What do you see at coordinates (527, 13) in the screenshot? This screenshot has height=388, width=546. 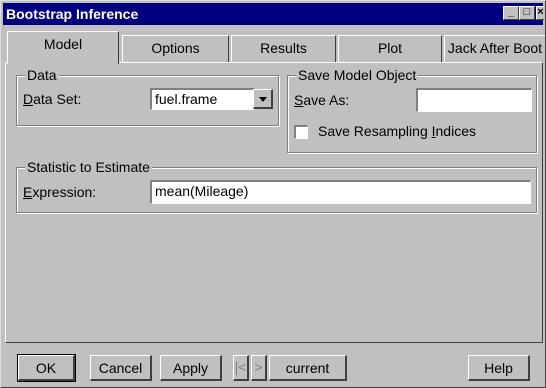 I see `maximize-icon: □` at bounding box center [527, 13].